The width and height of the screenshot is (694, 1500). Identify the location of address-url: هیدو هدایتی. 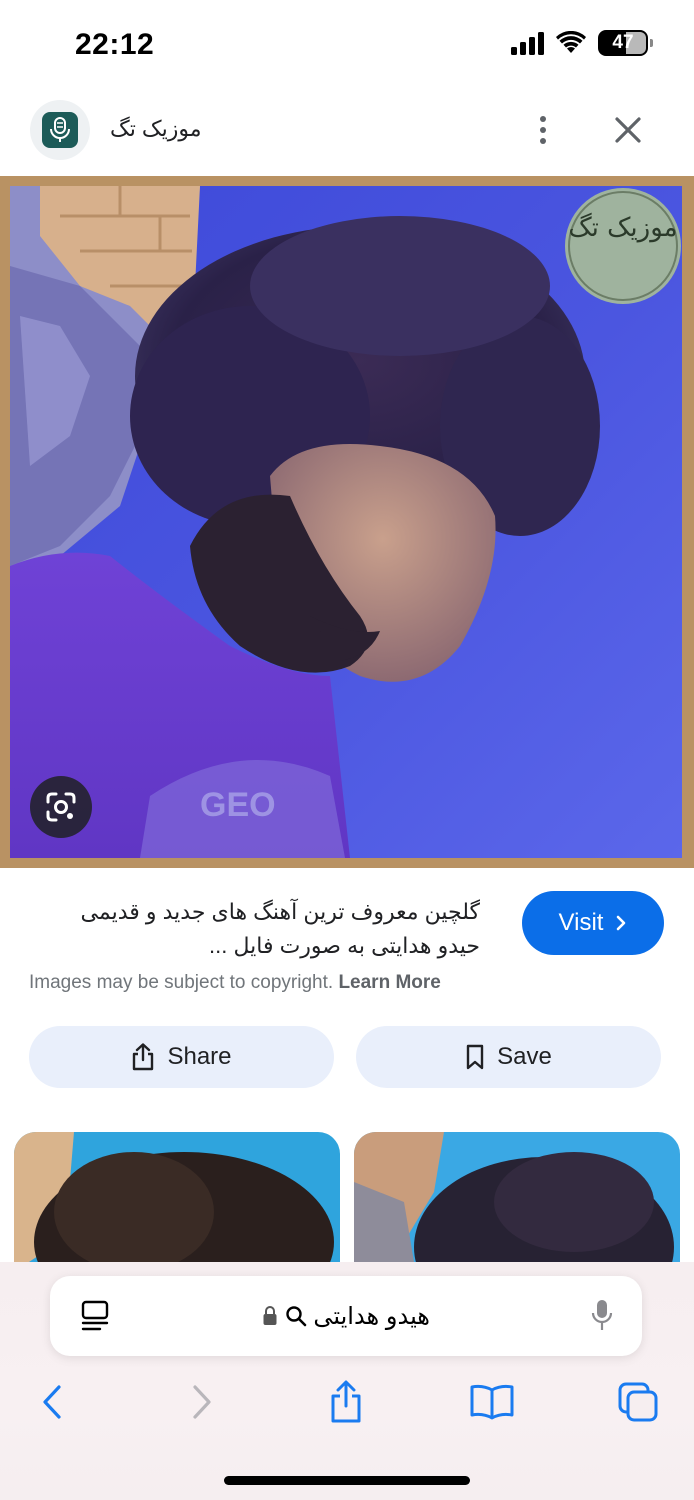
(346, 1316).